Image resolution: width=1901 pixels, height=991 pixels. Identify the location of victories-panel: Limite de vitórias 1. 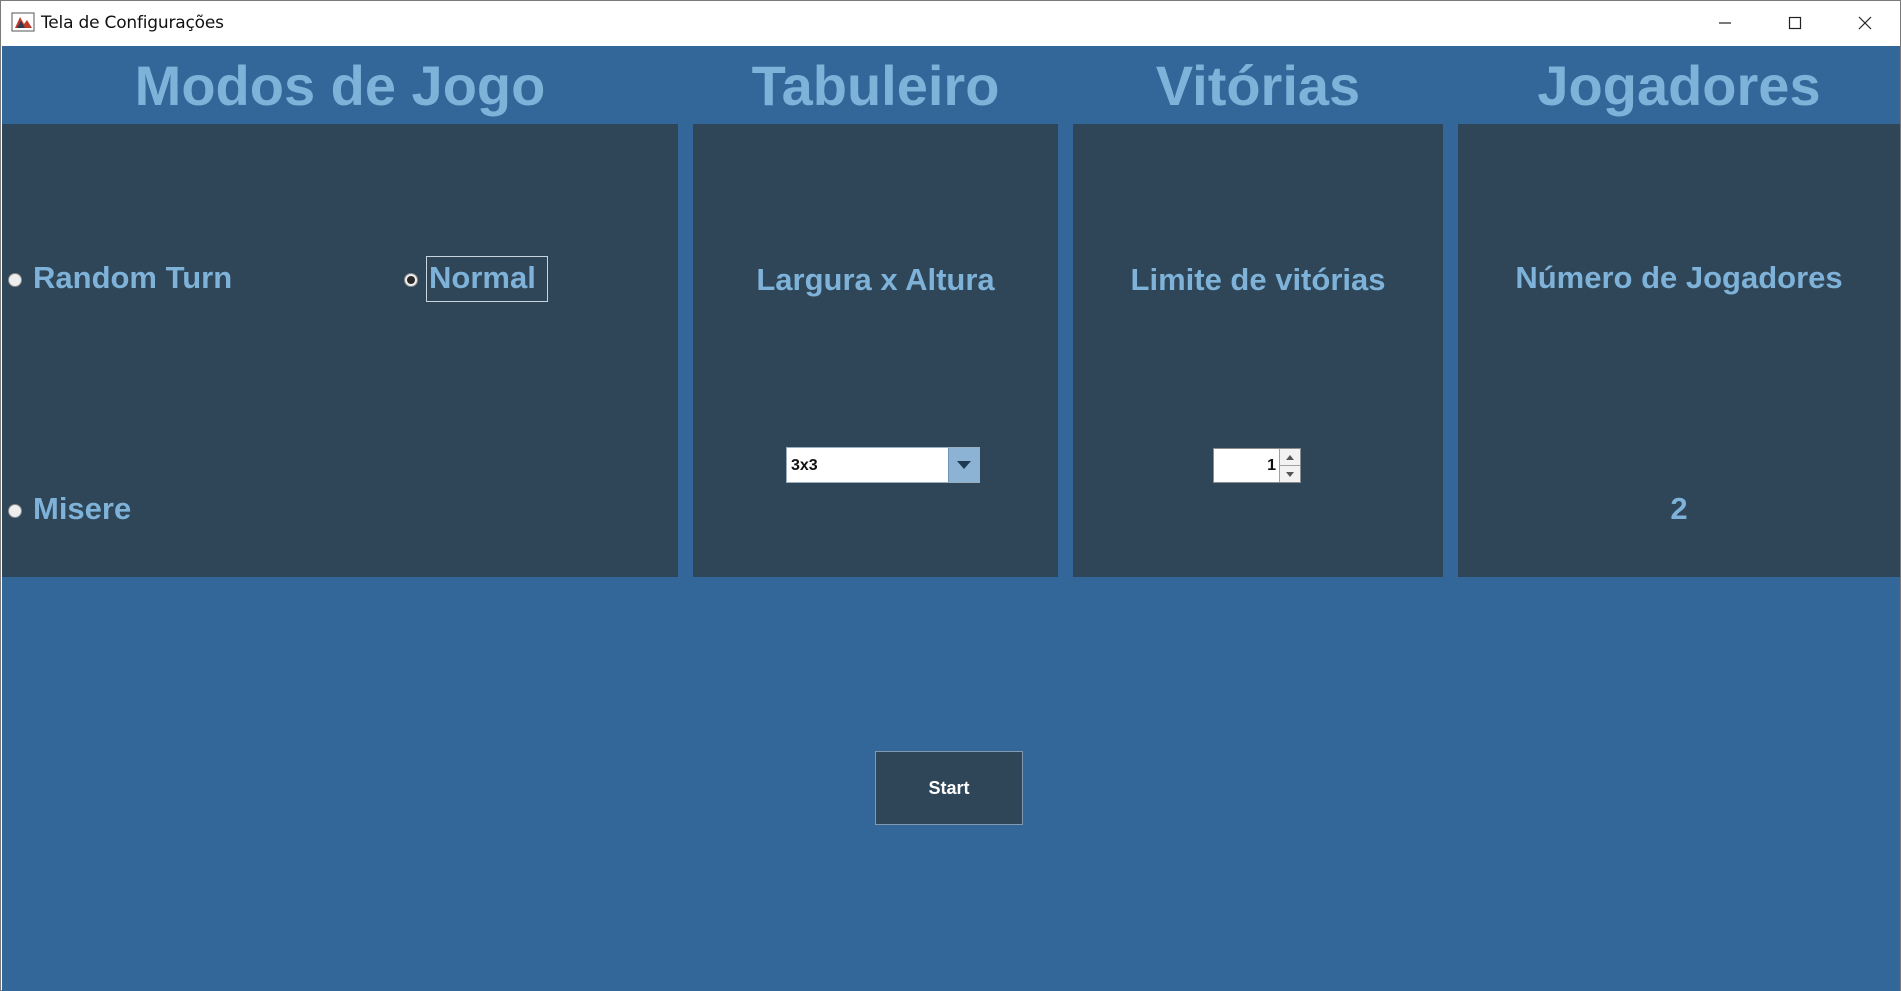
(1258, 350).